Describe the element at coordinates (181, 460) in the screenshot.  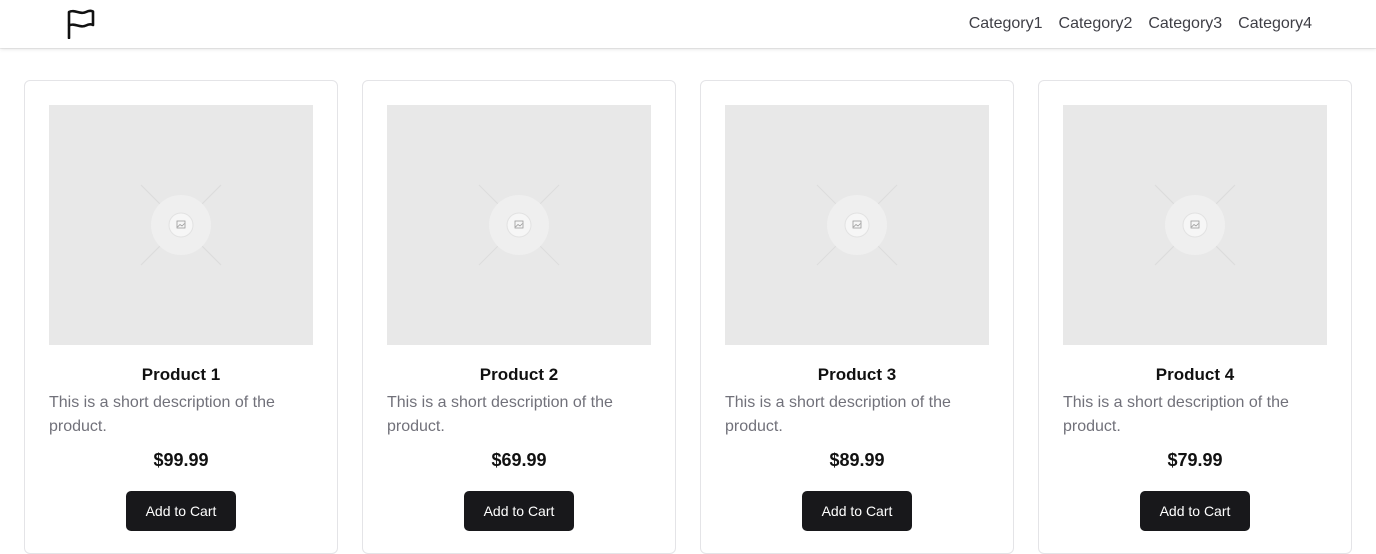
I see `product-price: $99.99` at that location.